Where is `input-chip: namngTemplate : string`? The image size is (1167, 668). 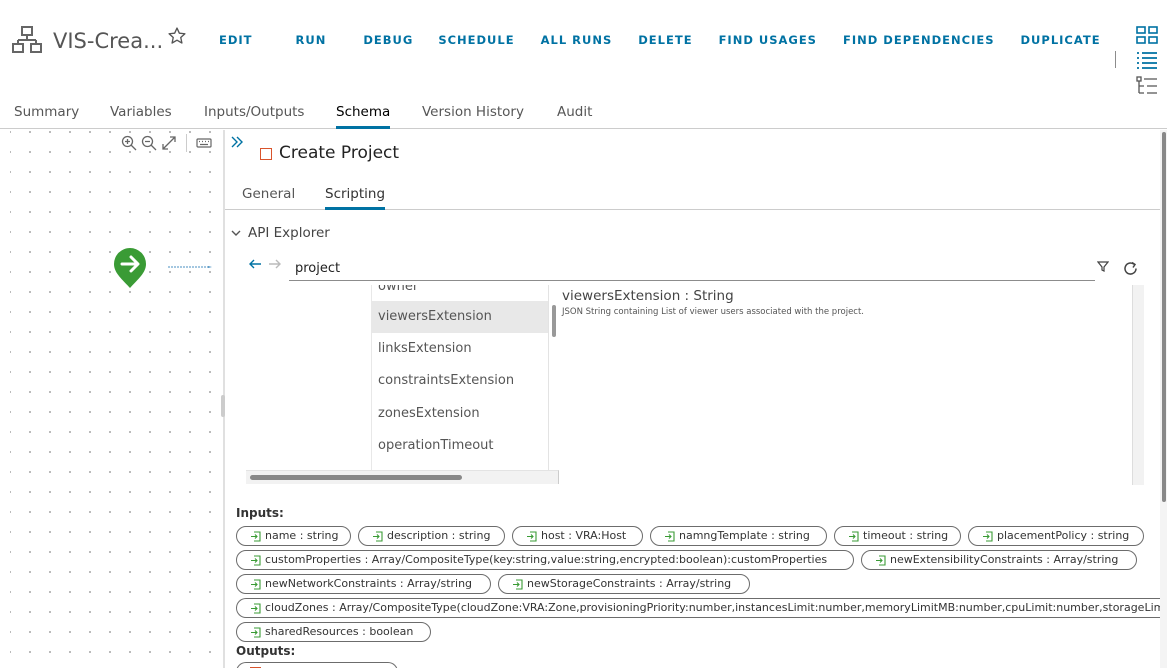
input-chip: namngTemplate : string is located at coordinates (738, 536).